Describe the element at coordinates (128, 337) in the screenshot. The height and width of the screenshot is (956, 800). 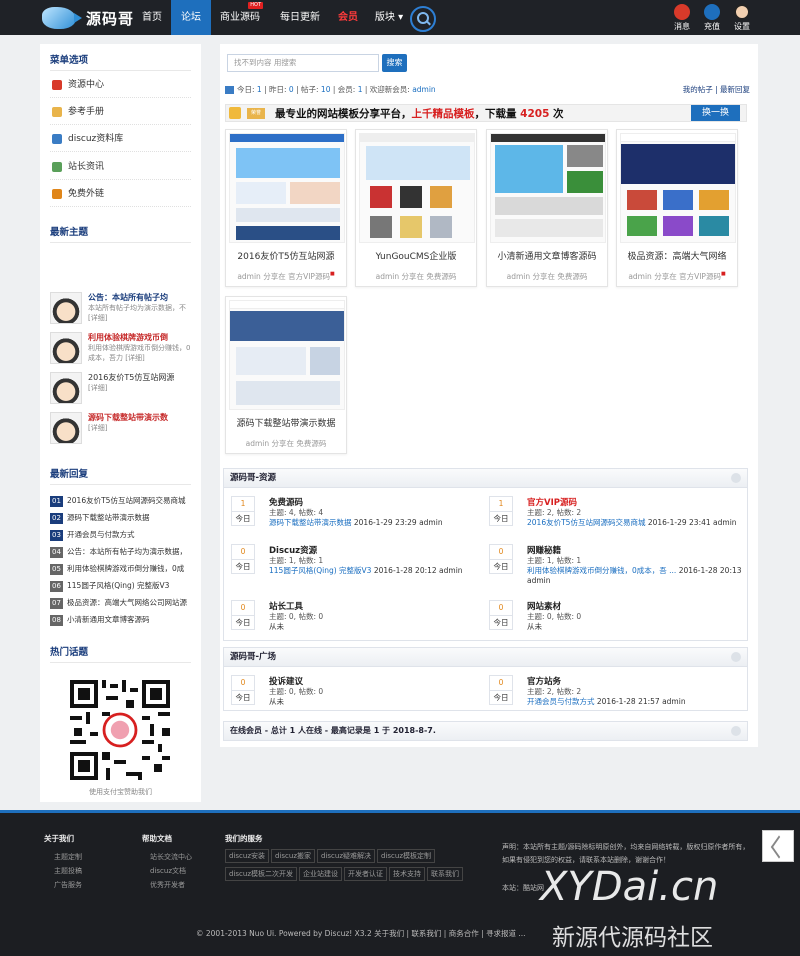
I see `topic-title: 利用体验棋牌游戏币倒` at that location.